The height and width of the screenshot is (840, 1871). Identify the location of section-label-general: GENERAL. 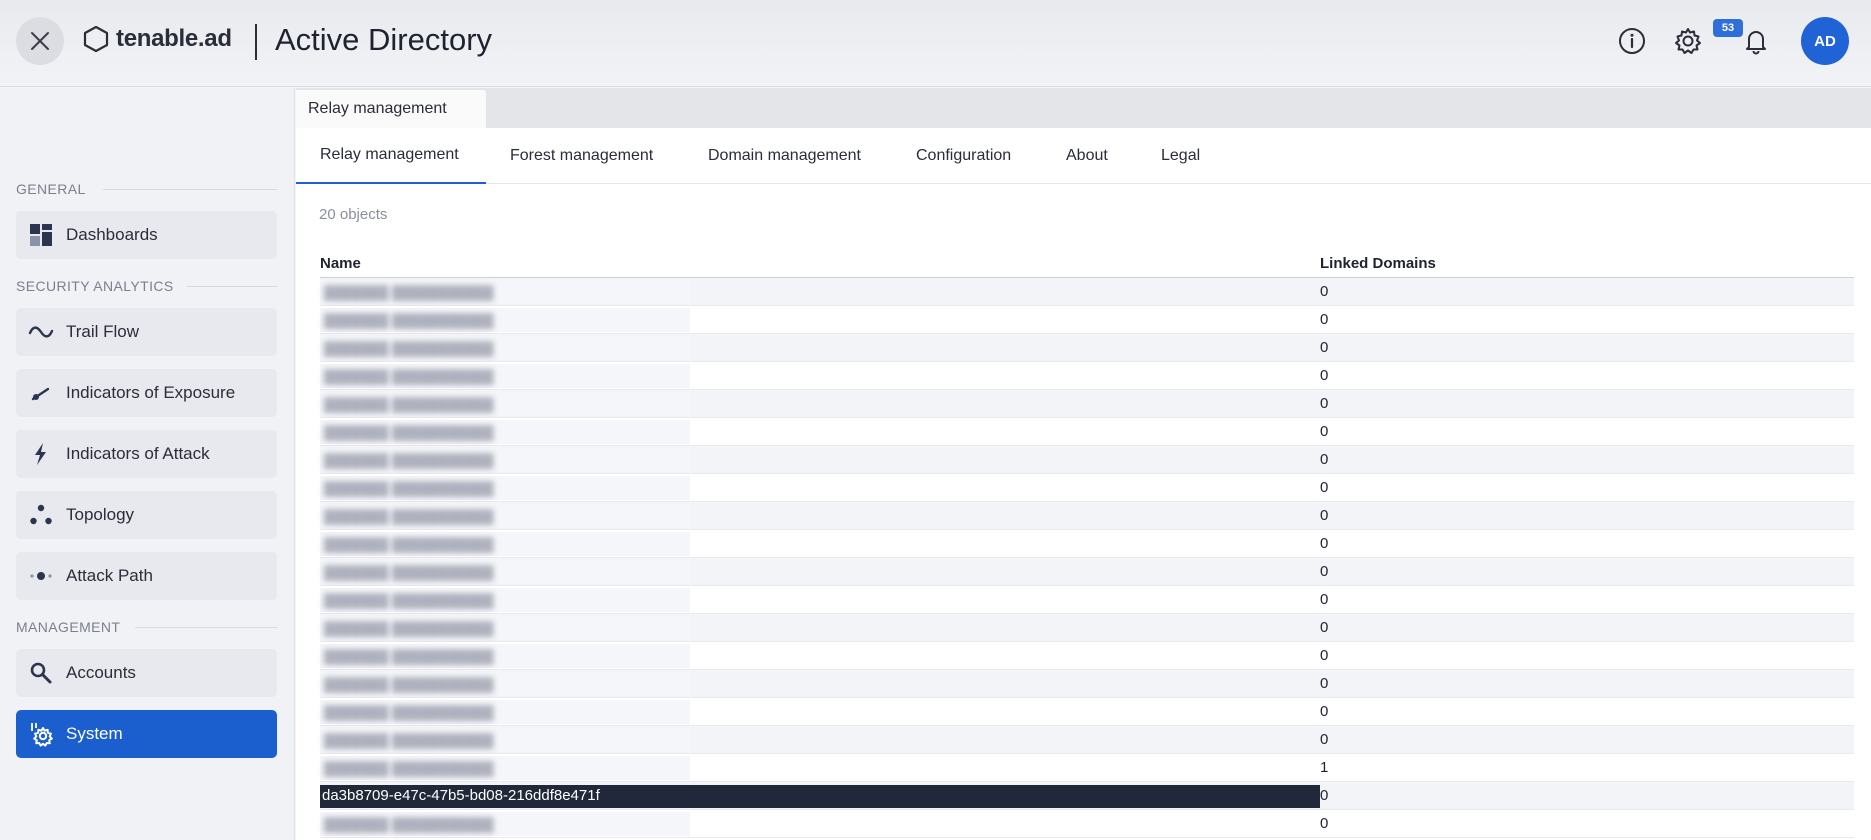
(51, 189).